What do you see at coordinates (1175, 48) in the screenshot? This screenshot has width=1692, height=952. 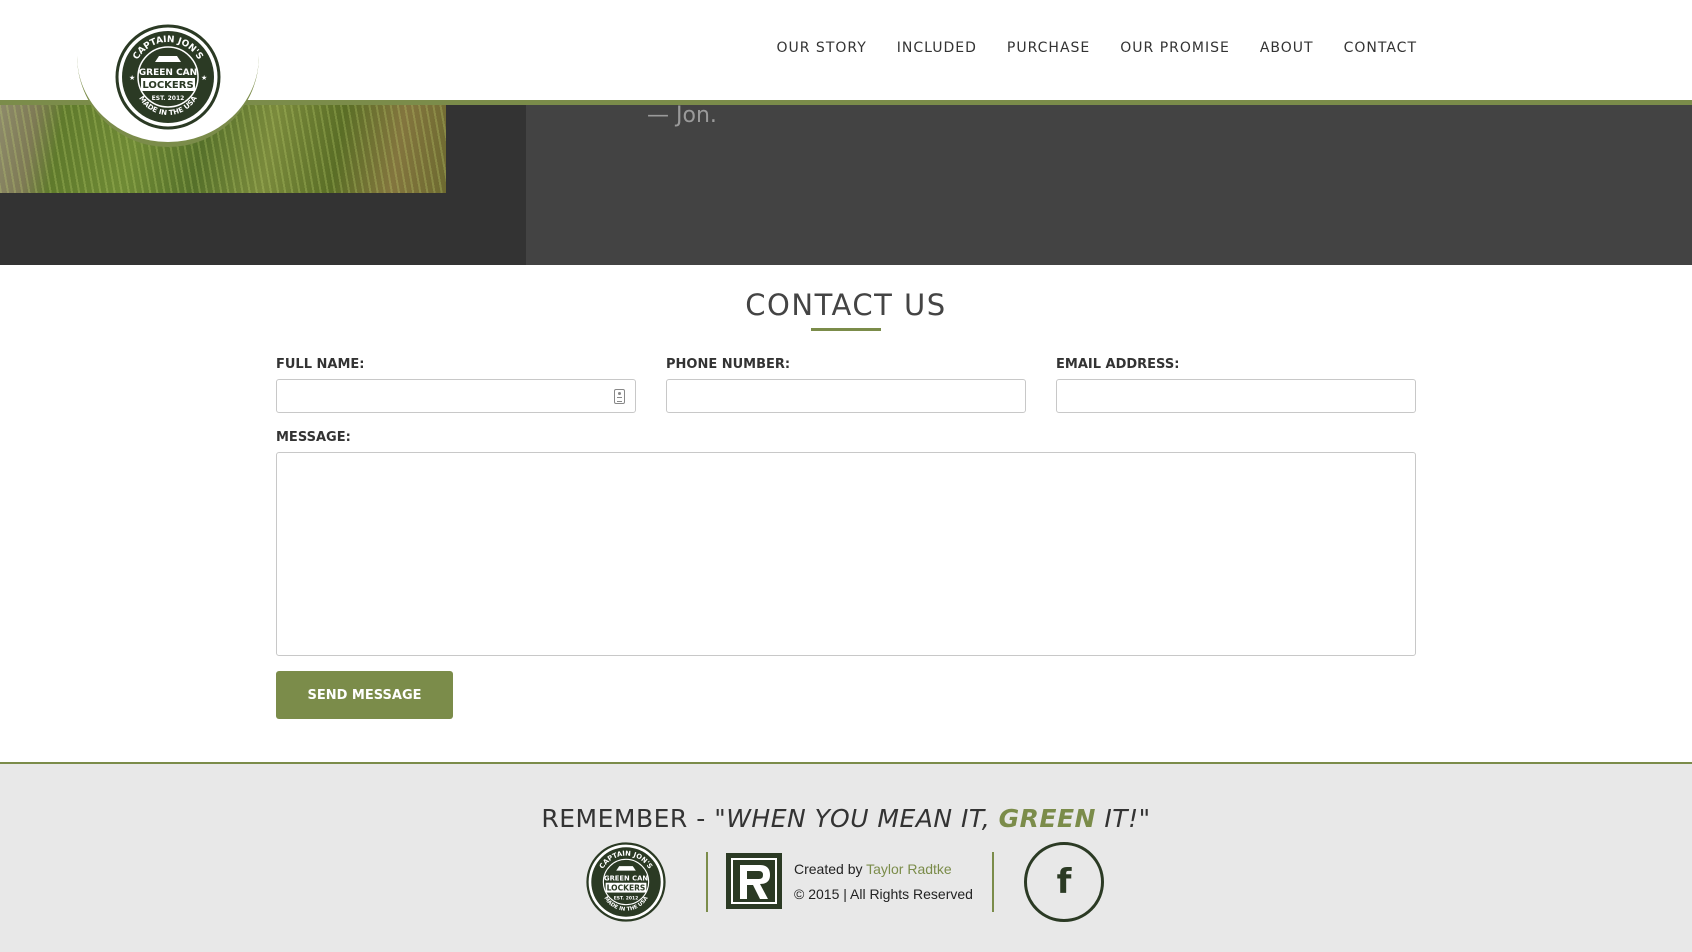 I see `nav-our-promise: OUR PROMISE` at bounding box center [1175, 48].